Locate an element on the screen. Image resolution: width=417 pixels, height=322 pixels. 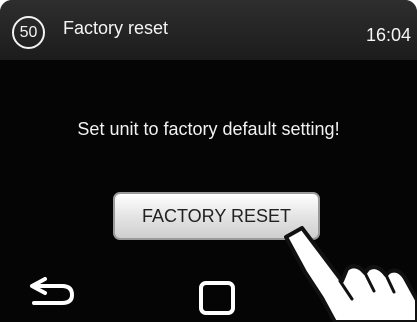
factory-reset-message: Set unit to factory default setting! is located at coordinates (208, 129).